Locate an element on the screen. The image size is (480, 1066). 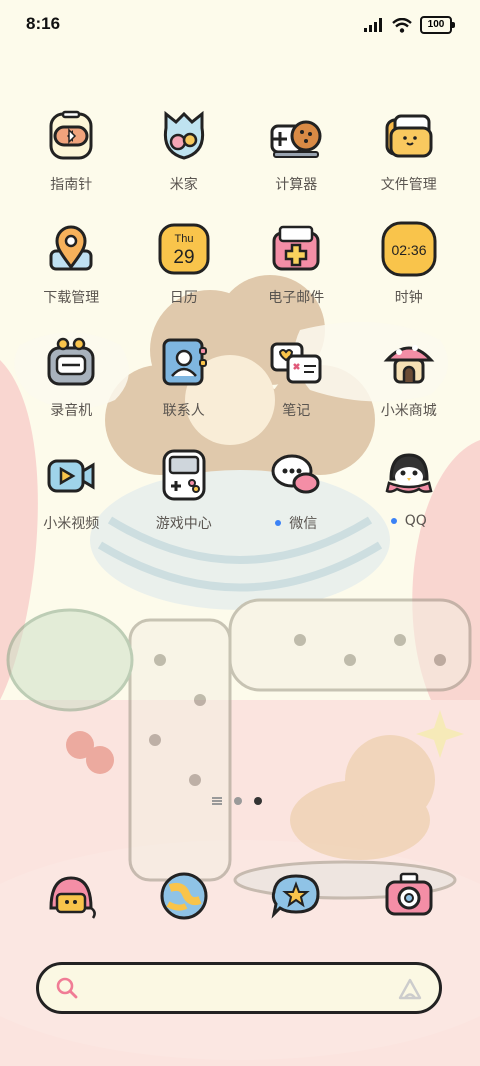
page-indicator-menu-icon is located at coordinates (217, 801).